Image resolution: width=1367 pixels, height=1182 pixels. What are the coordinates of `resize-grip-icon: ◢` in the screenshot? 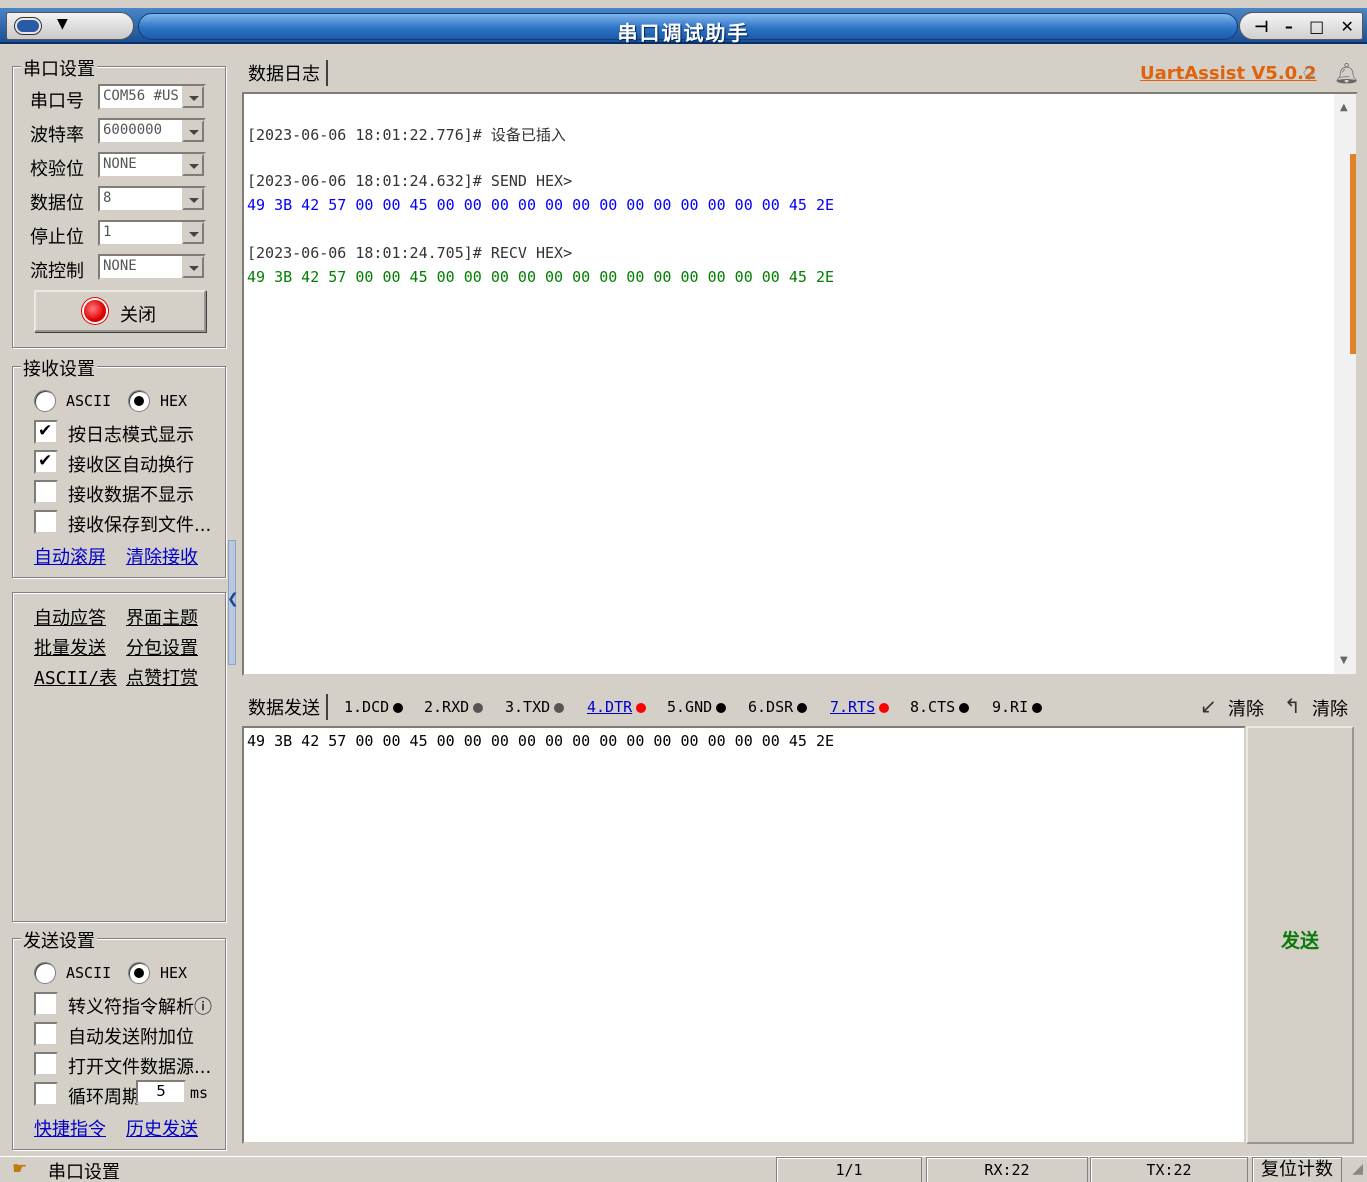 It's located at (1357, 1169).